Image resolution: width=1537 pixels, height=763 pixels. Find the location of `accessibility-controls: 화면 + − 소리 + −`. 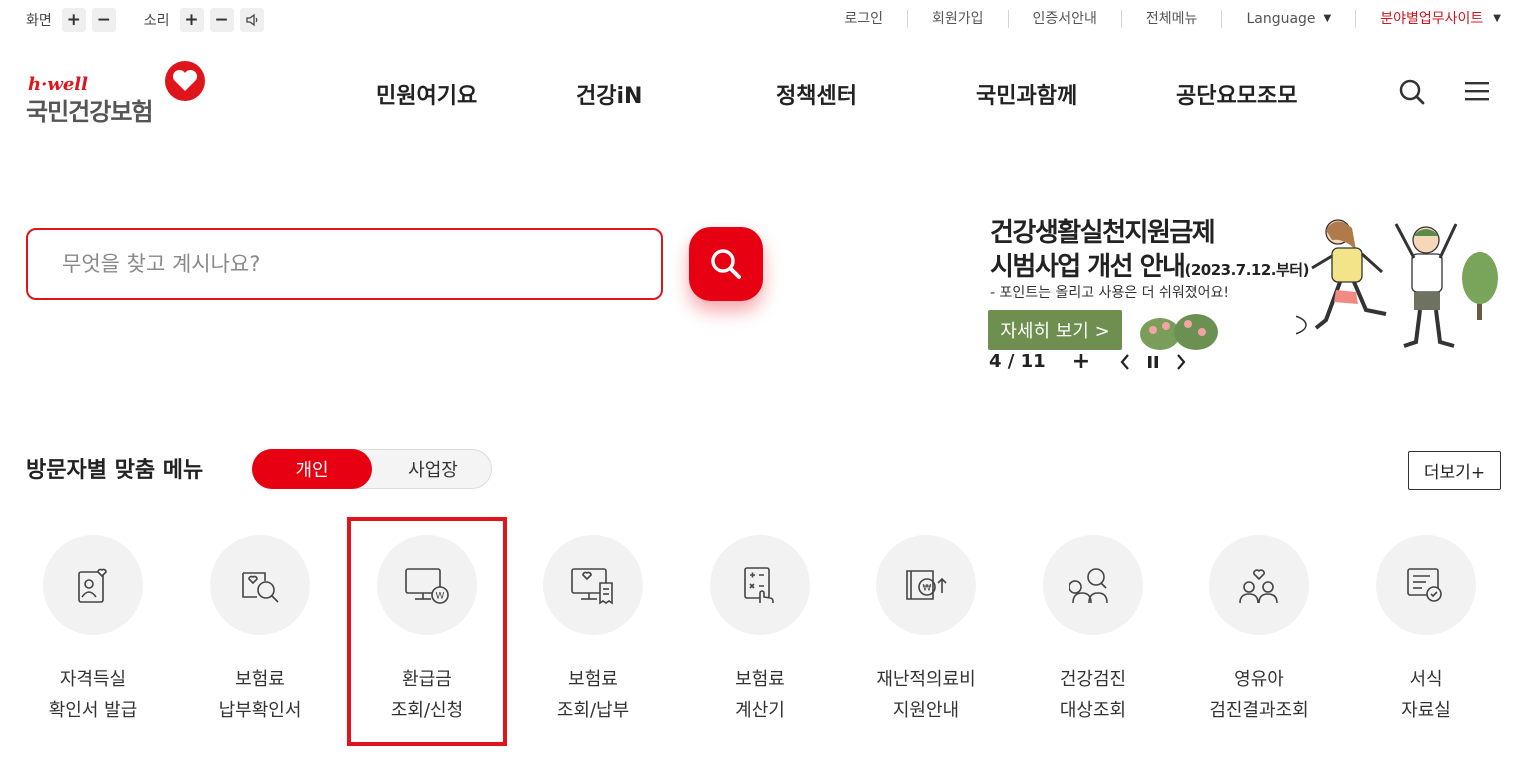

accessibility-controls: 화면 + − 소리 + − is located at coordinates (148, 20).